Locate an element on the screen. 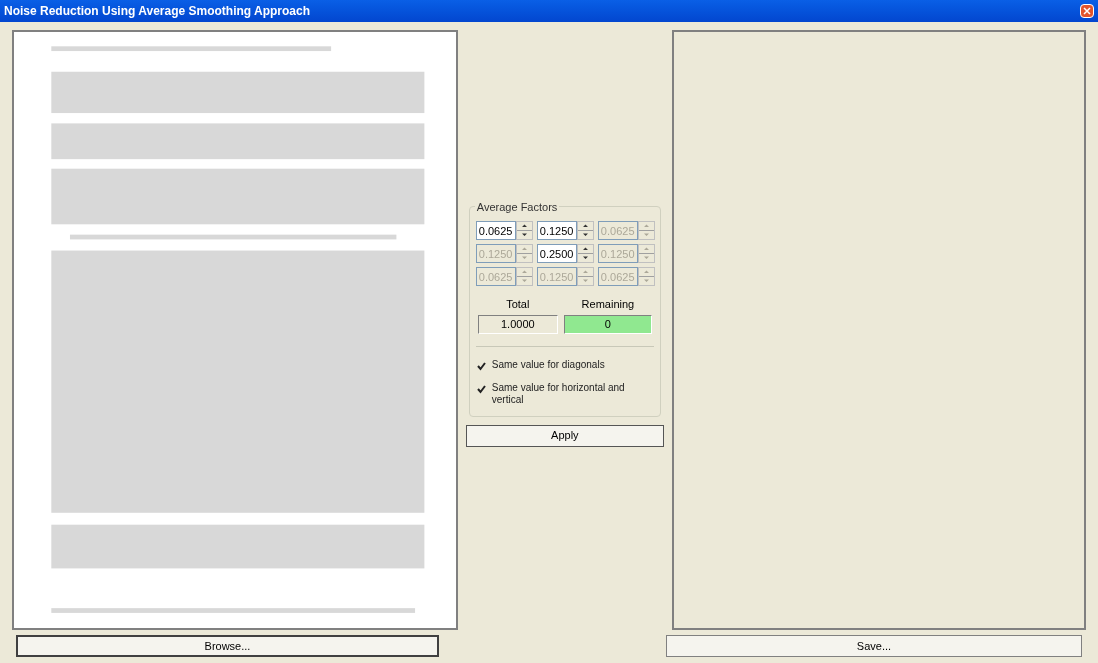  close-button is located at coordinates (1087, 11).